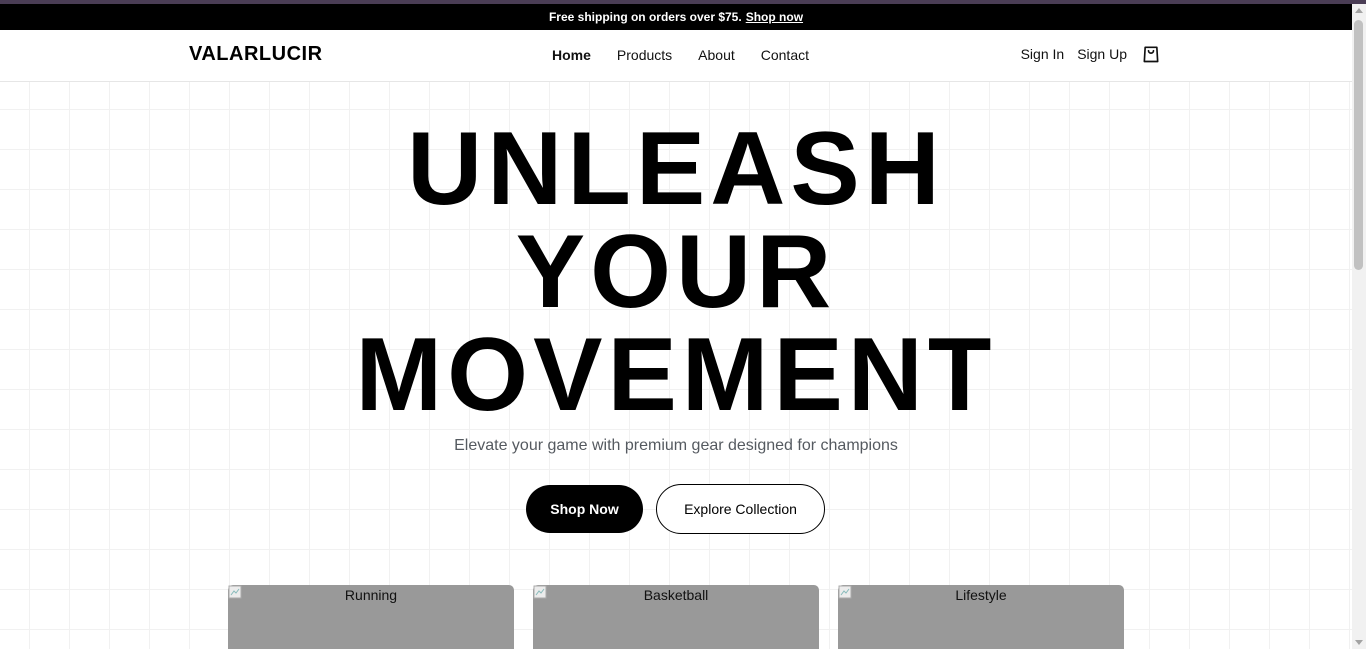 The height and width of the screenshot is (649, 1366). I want to click on category-label: Running, so click(371, 595).